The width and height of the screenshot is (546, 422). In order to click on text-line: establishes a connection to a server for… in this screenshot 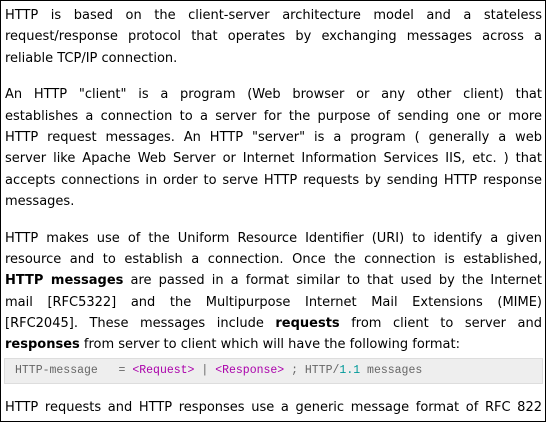, I will do `click(273, 116)`.